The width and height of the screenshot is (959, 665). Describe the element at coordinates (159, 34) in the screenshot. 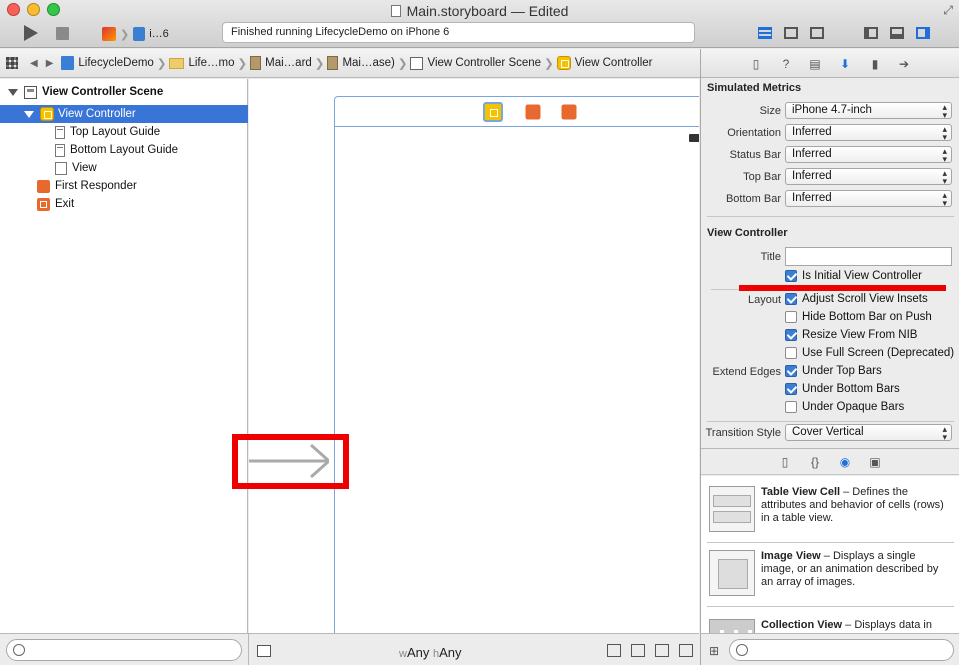

I see `scheme-device-label: i…6` at that location.